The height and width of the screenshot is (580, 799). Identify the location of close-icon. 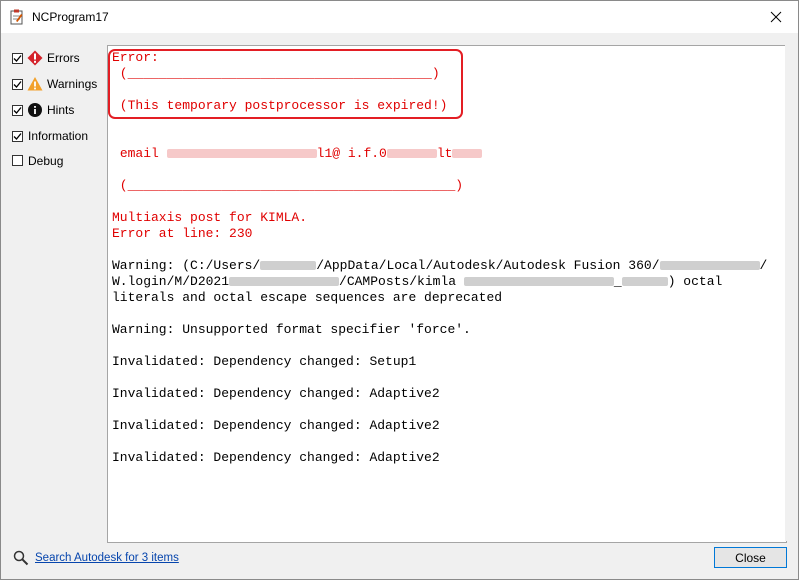
(776, 17).